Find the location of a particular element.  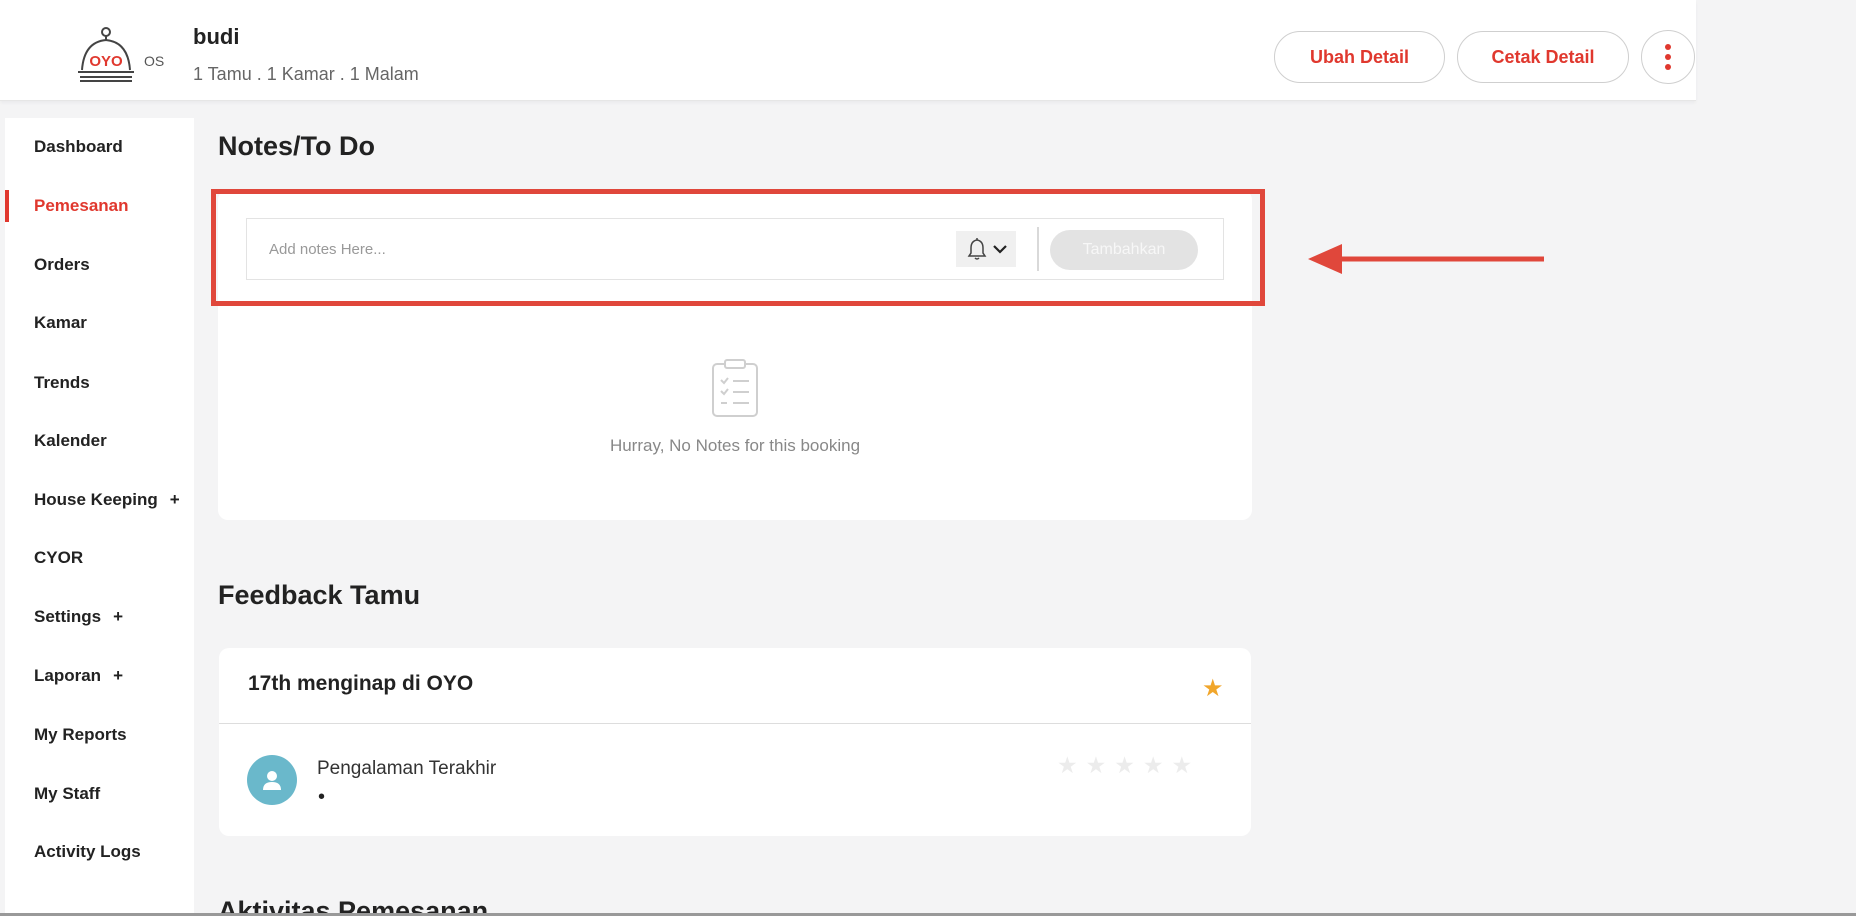

avatar is located at coordinates (272, 780).